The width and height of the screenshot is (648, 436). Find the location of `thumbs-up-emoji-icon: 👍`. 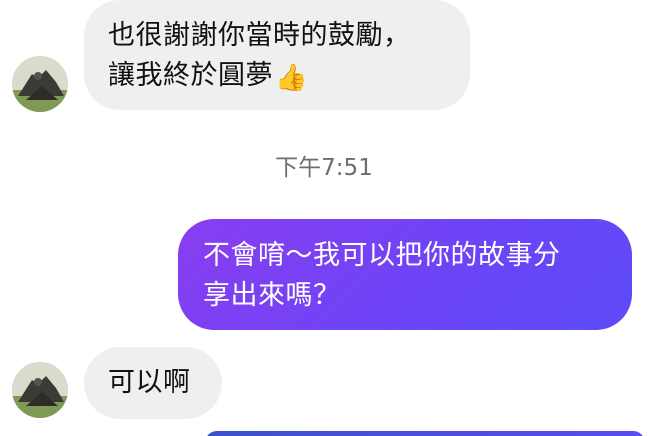

thumbs-up-emoji-icon: 👍 is located at coordinates (291, 78).